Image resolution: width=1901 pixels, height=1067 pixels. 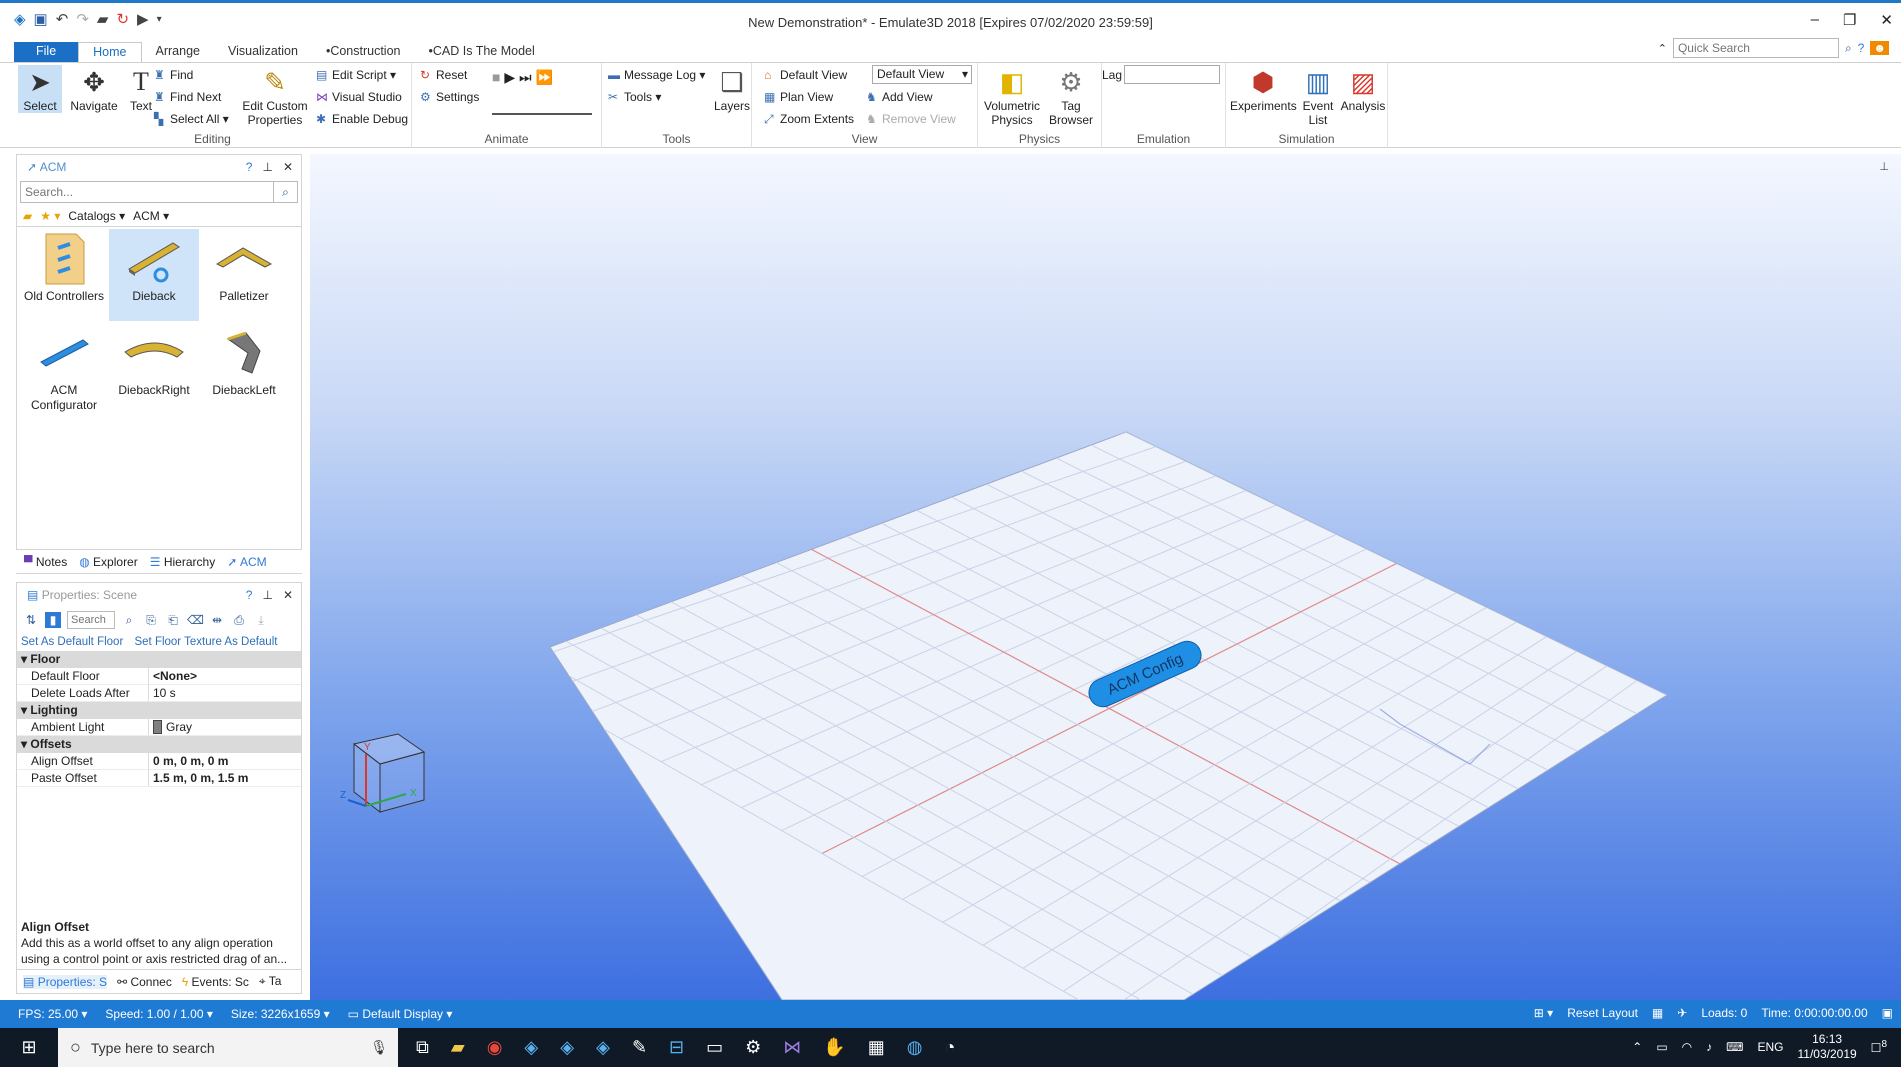 What do you see at coordinates (261, 620) in the screenshot?
I see `more-icon: ⤓` at bounding box center [261, 620].